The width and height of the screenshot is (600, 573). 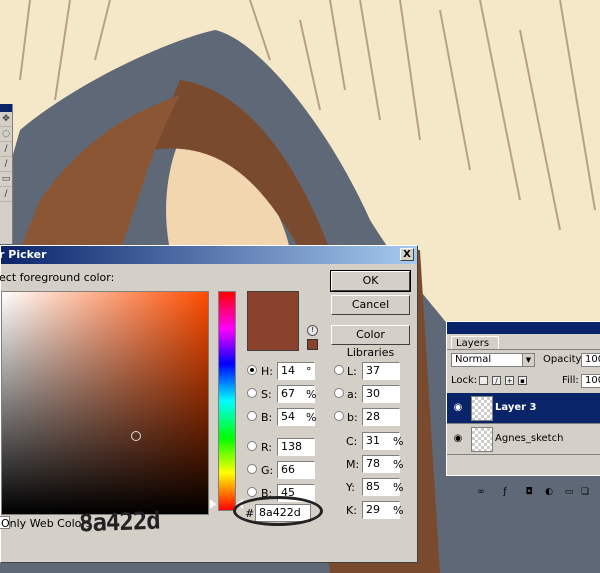 I want to click on brightness-unit: %, so click(x=311, y=417).